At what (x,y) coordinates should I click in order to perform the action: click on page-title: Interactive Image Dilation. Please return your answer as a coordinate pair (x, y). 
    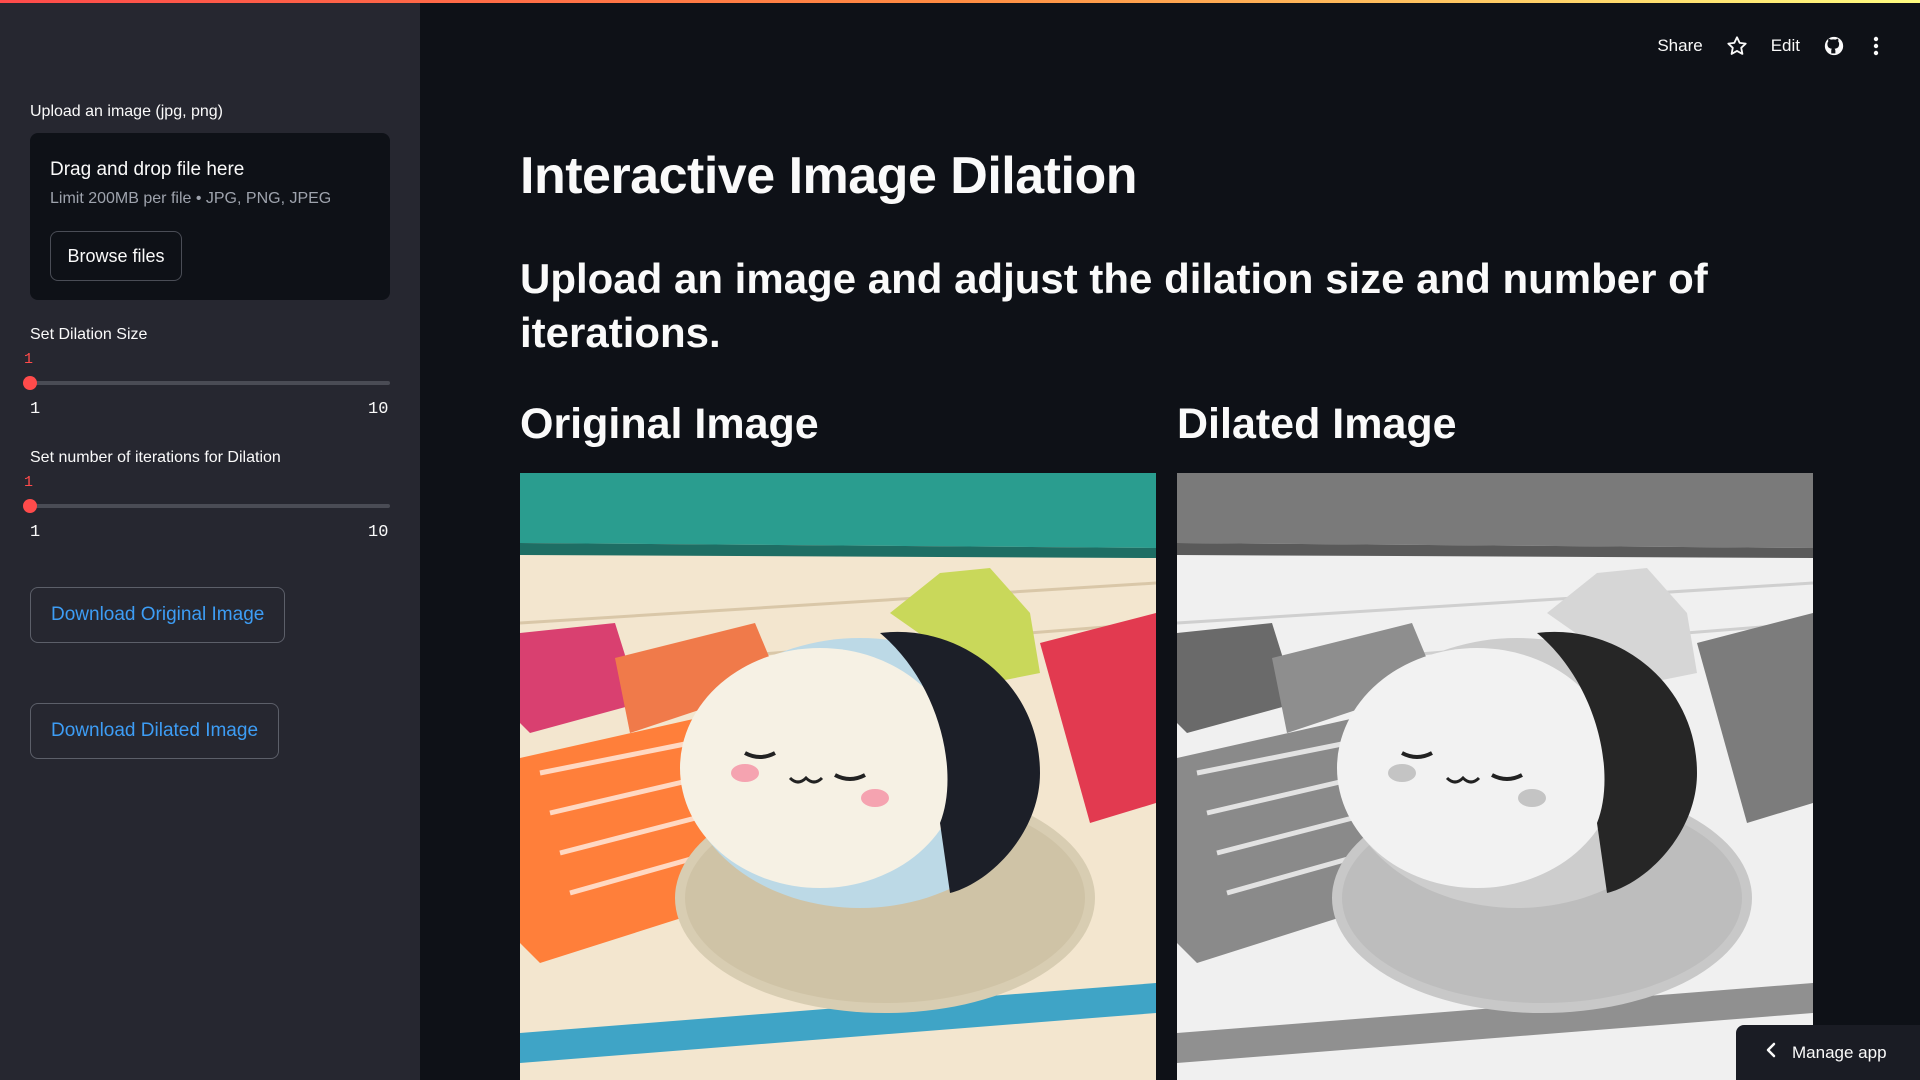
    Looking at the image, I should click on (828, 176).